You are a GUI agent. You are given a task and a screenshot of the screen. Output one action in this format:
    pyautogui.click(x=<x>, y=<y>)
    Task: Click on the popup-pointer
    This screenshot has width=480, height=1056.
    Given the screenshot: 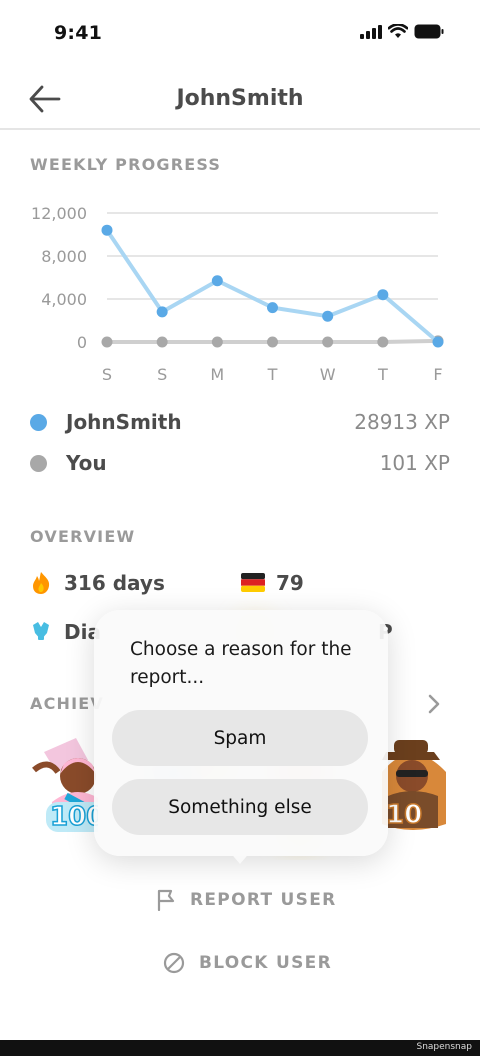 What is the action you would take?
    pyautogui.click(x=240, y=857)
    